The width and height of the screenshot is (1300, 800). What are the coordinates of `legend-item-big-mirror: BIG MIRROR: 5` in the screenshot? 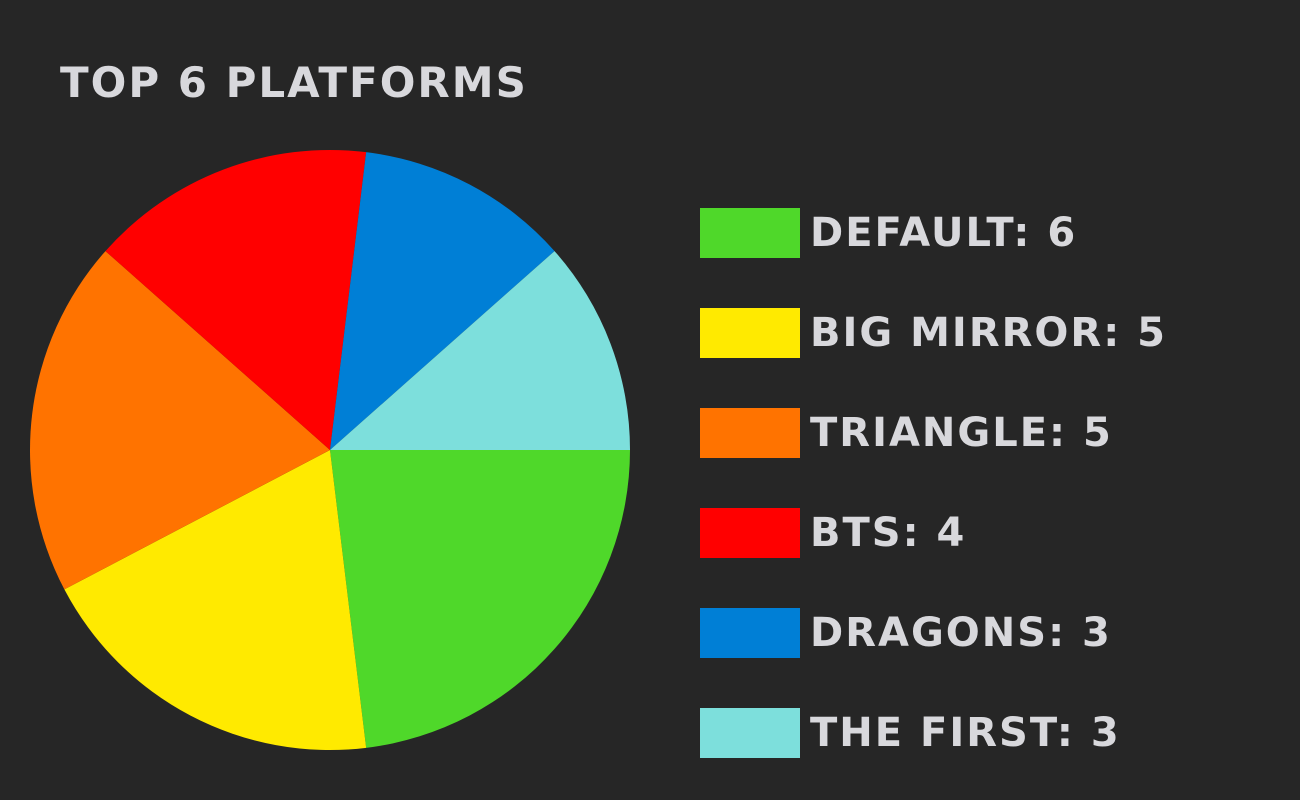 It's located at (933, 333).